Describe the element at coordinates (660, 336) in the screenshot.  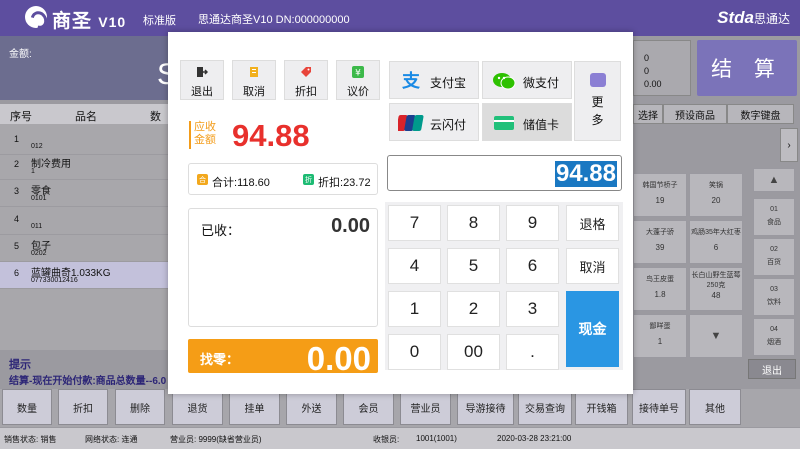
I see `product-button: 鄙咩蛋 1` at that location.